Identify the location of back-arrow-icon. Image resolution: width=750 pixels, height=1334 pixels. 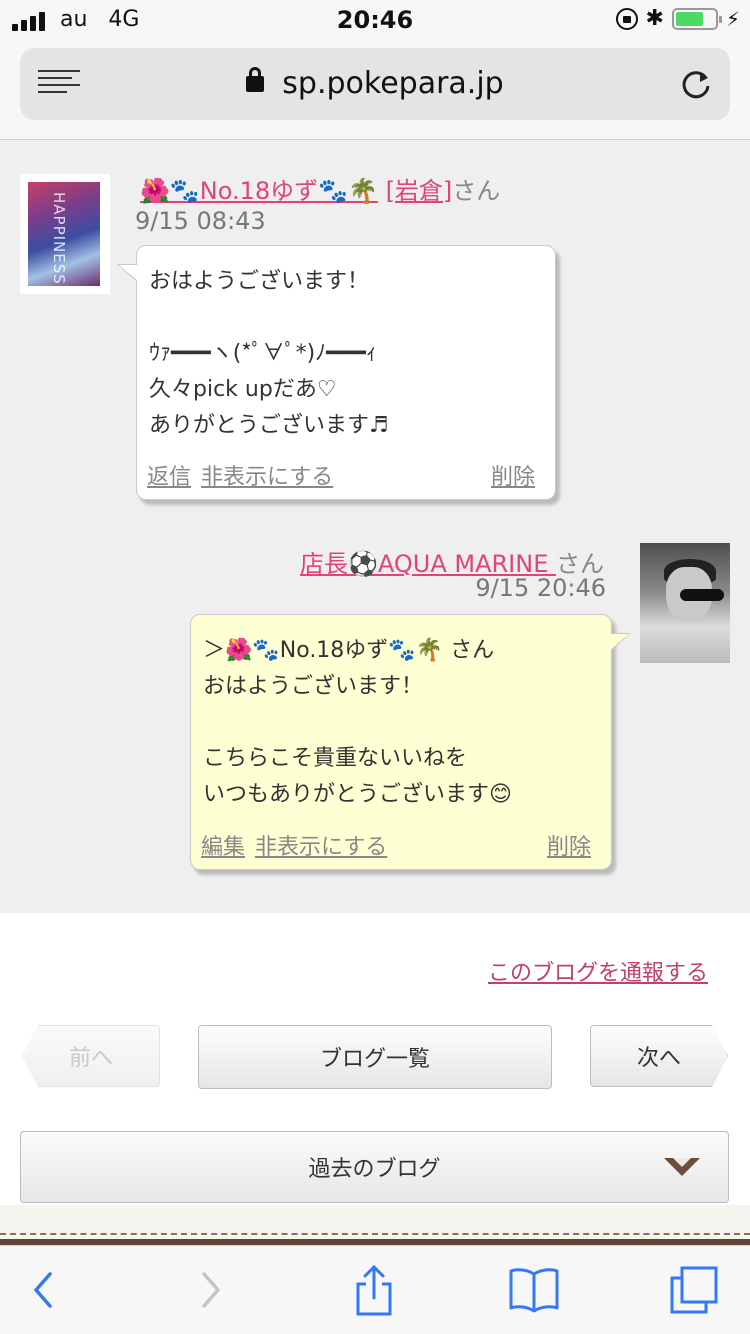
(43, 1289).